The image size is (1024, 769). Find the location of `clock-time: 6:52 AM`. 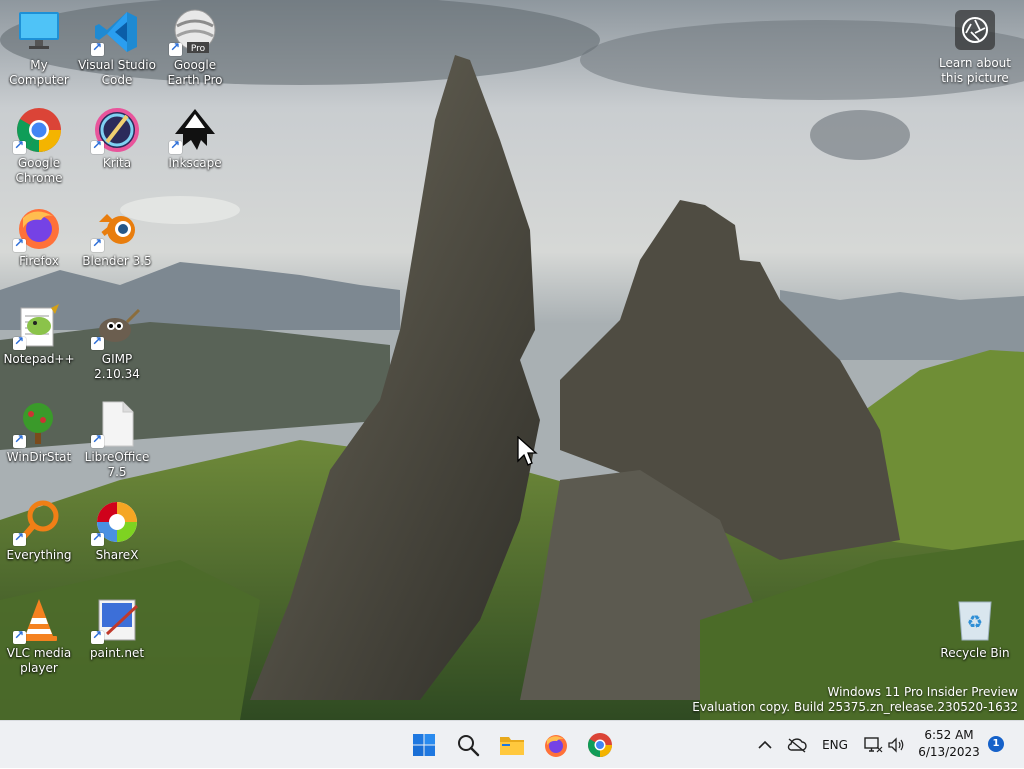

clock-time: 6:52 AM is located at coordinates (949, 735).